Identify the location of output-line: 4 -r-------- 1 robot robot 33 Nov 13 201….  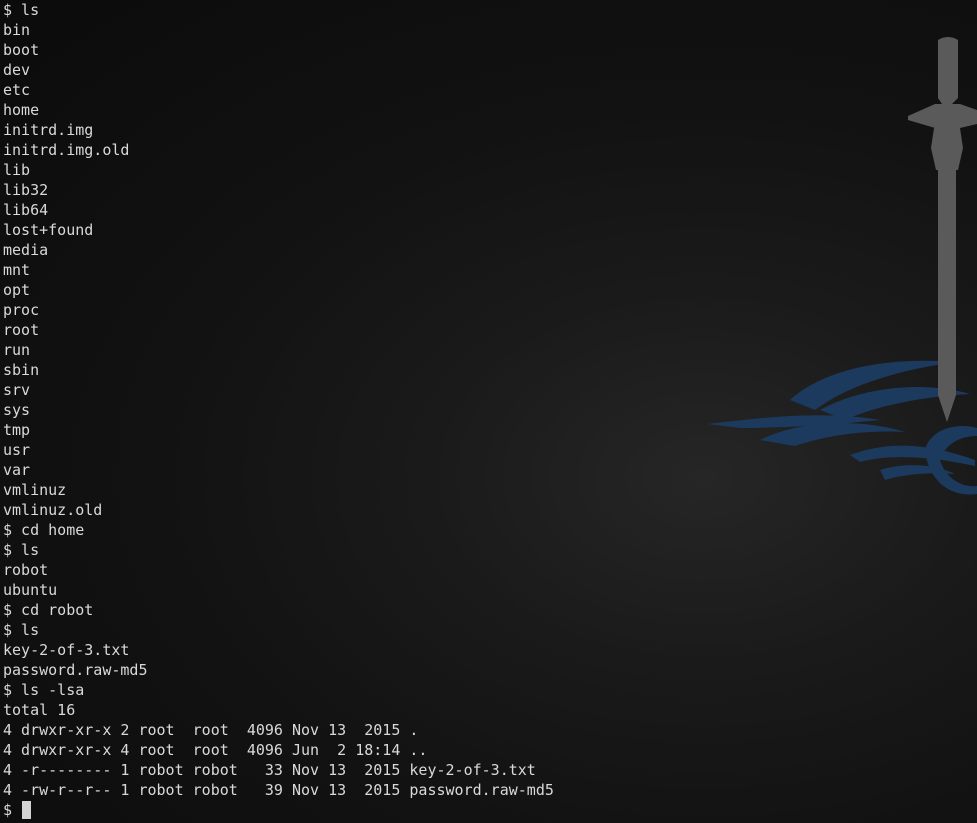
(269, 770).